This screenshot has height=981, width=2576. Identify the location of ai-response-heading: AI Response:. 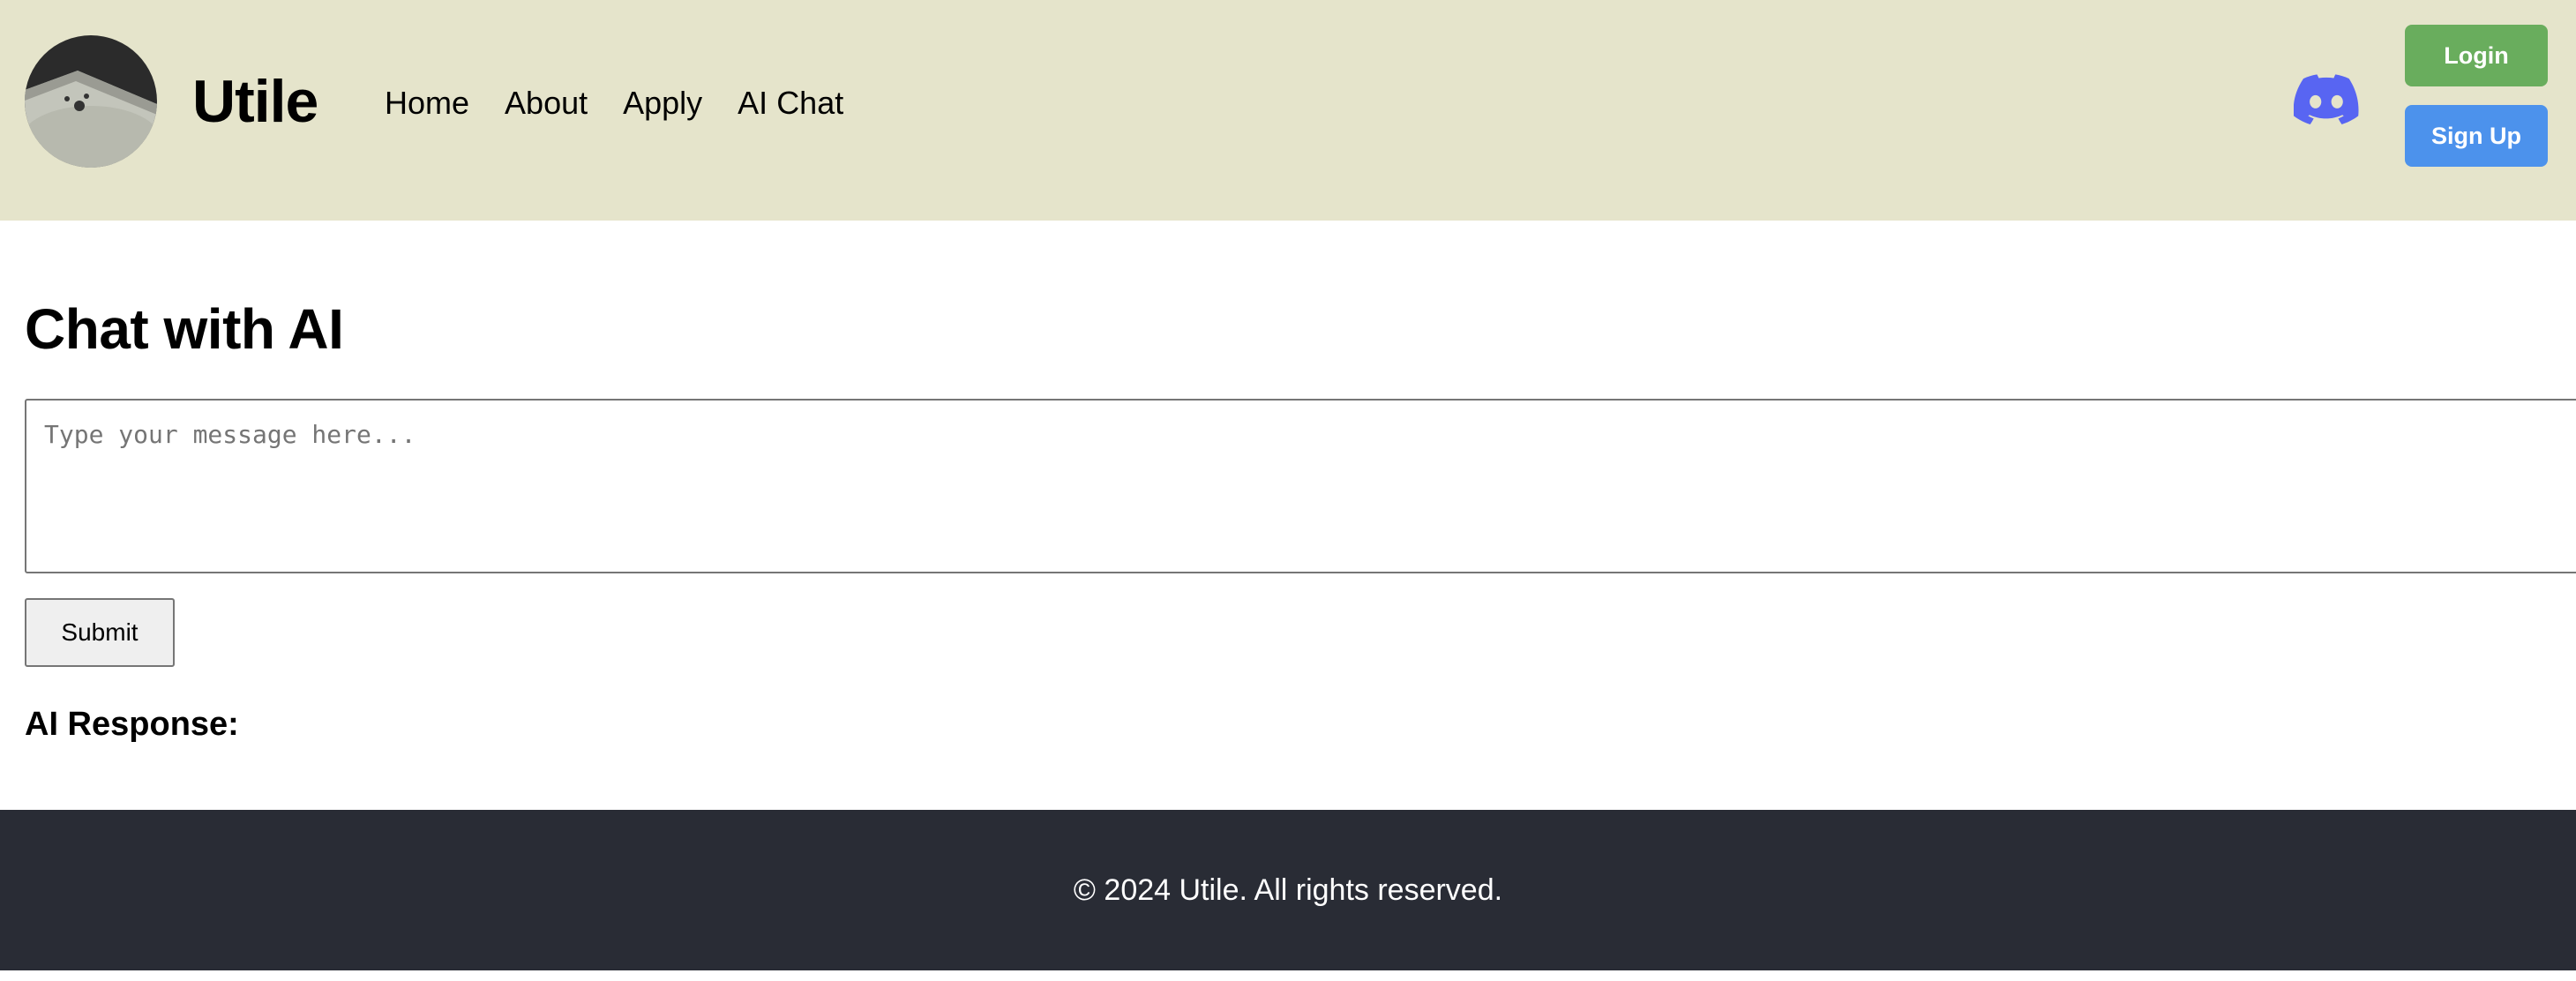
(132, 724).